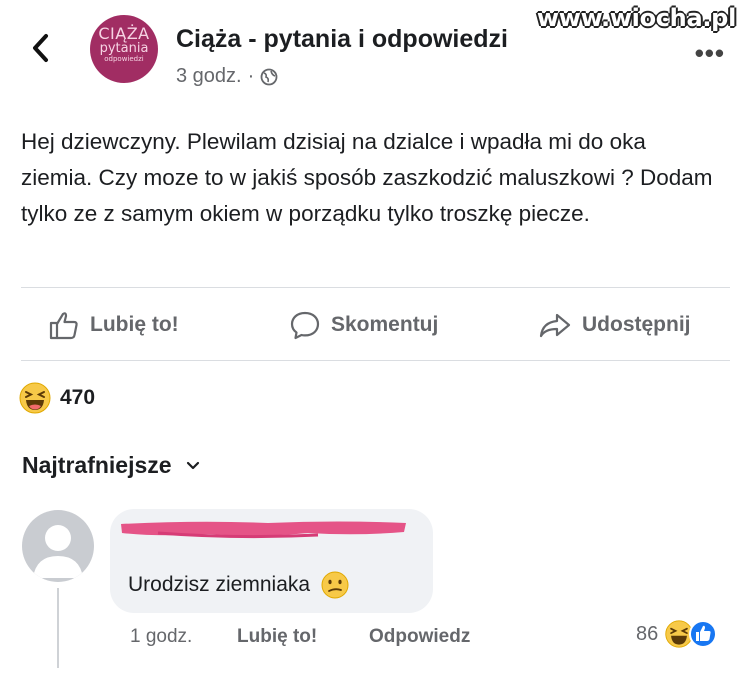 The height and width of the screenshot is (679, 750). What do you see at coordinates (219, 584) in the screenshot?
I see `comment-body: Urodzisz ziemniaka` at bounding box center [219, 584].